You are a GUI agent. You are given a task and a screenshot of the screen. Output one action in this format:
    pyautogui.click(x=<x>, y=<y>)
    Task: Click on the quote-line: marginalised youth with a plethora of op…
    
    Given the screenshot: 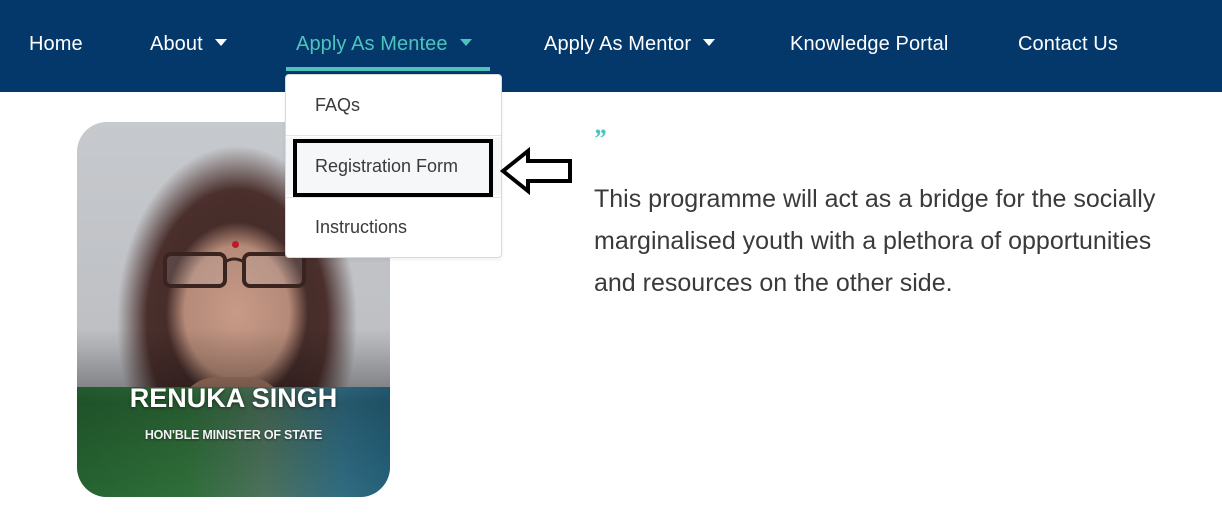 What is the action you would take?
    pyautogui.click(x=873, y=241)
    